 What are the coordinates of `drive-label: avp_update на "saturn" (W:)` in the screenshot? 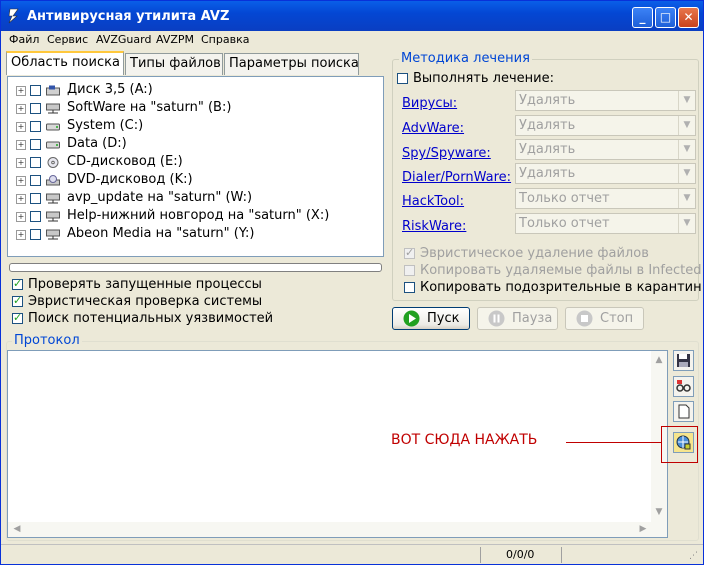 It's located at (160, 197).